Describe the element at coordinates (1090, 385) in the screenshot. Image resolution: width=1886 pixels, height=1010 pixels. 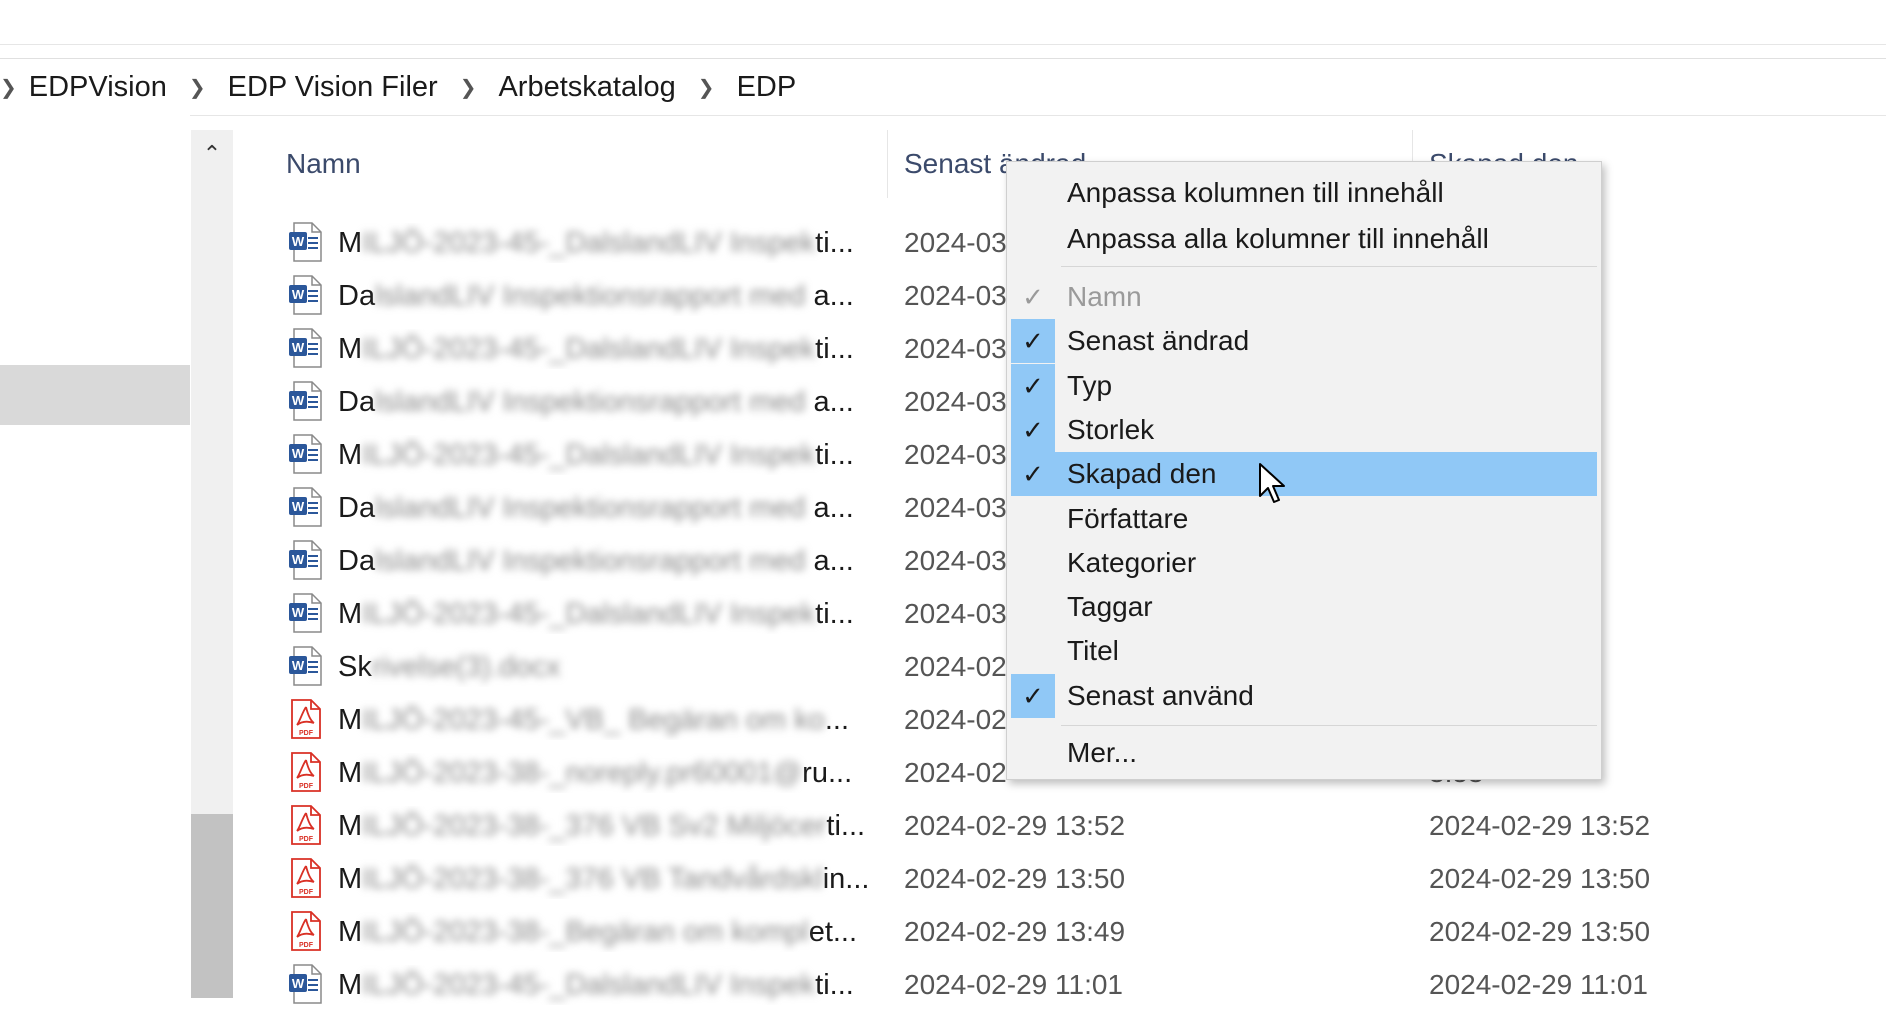
I see `menu-item-label: Typ` at that location.